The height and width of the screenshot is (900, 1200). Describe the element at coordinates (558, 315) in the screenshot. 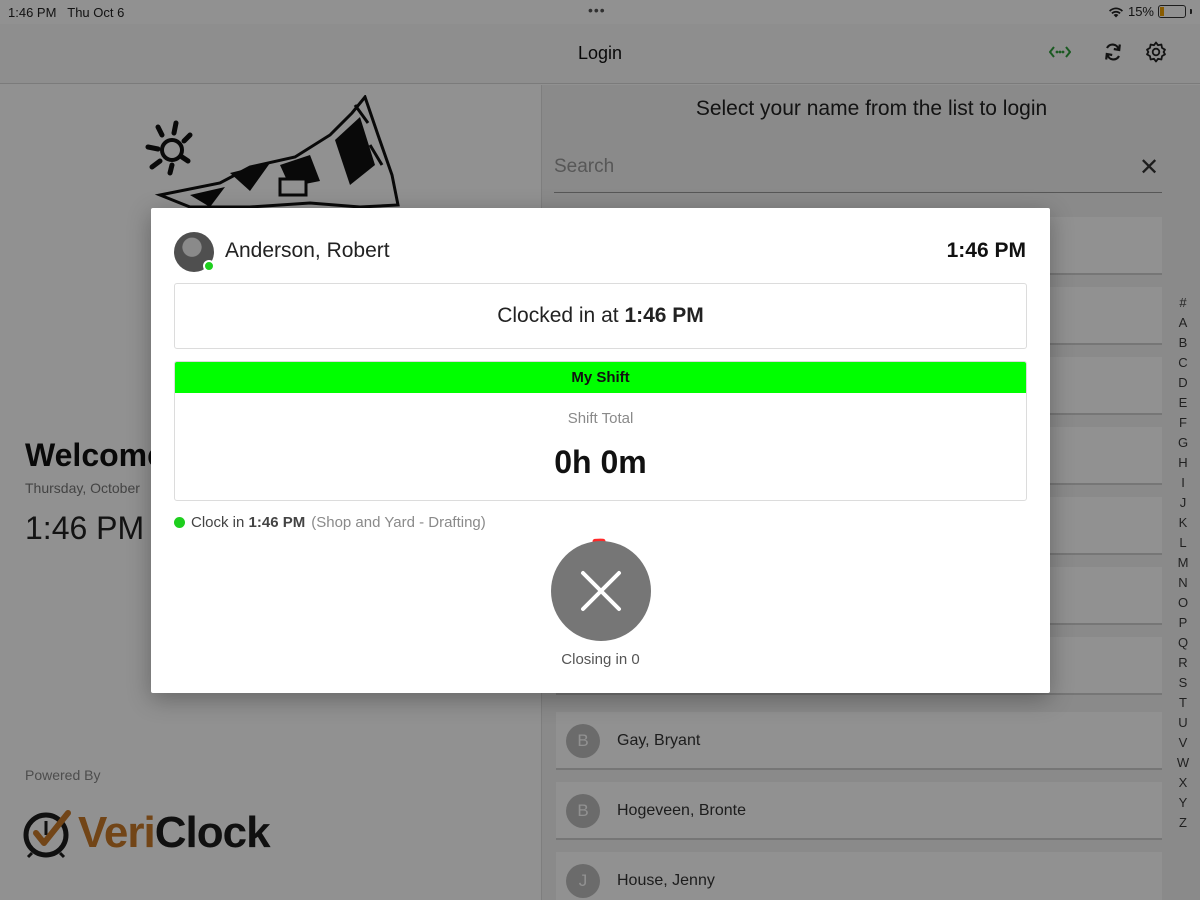

I see `clocked-in-prefix: Clocked in at` at that location.